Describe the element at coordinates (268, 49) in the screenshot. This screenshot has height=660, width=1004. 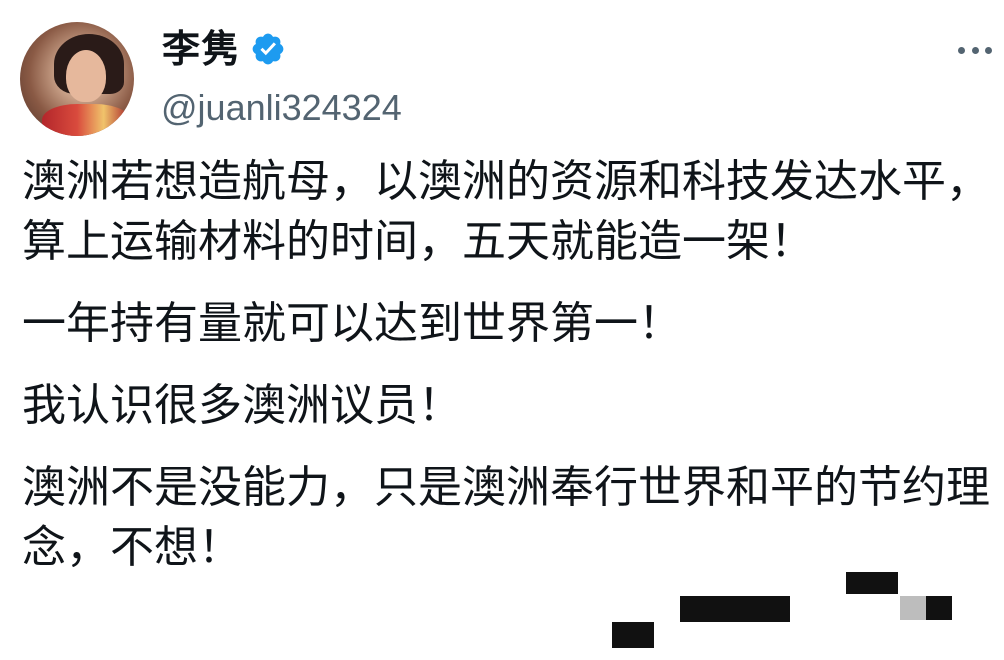
I see `verified-badge-icon` at that location.